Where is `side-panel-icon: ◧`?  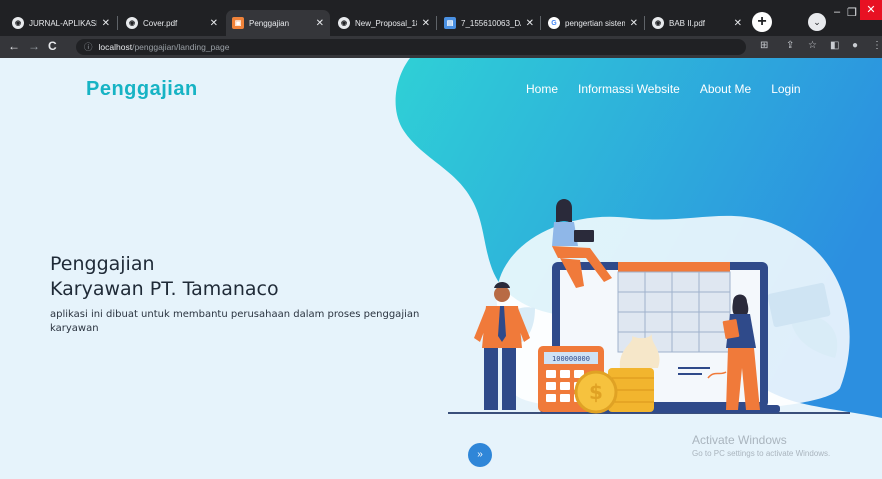 side-panel-icon: ◧ is located at coordinates (834, 45).